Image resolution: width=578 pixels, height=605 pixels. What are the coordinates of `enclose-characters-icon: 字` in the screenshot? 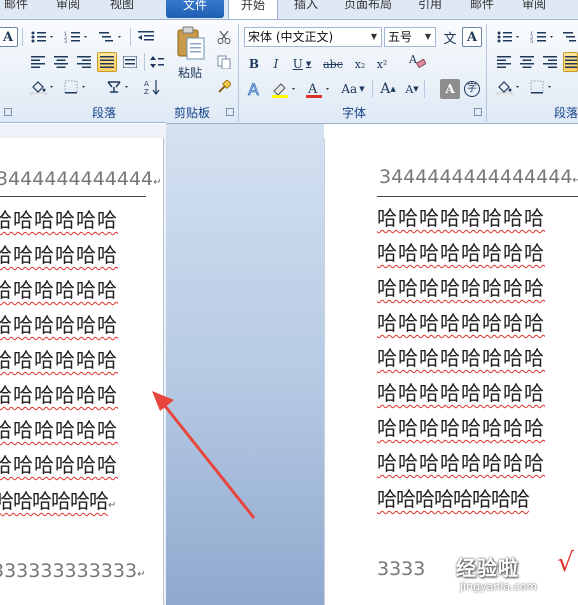 It's located at (472, 89).